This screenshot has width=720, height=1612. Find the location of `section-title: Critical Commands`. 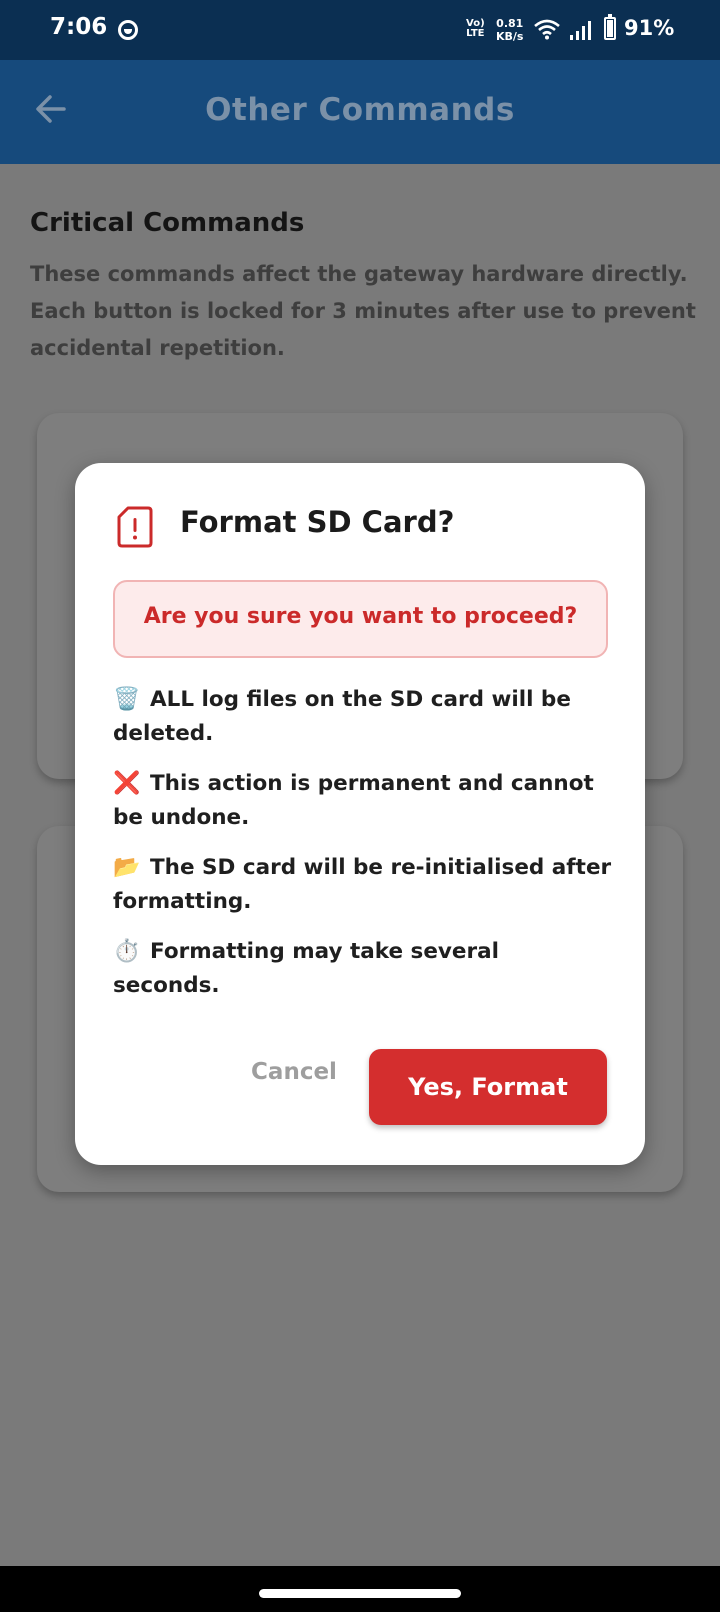

section-title: Critical Commands is located at coordinates (167, 223).